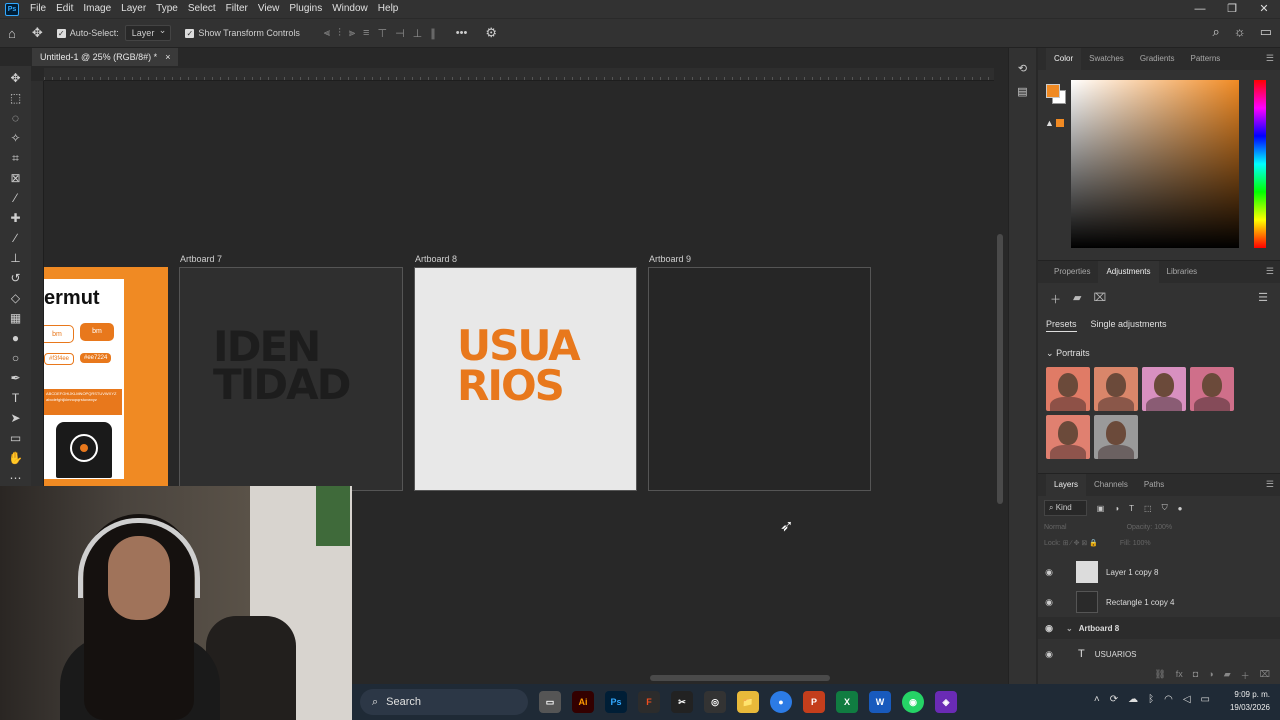 The image size is (1280, 720). I want to click on opacity-field: Opacity: 100%, so click(1150, 527).